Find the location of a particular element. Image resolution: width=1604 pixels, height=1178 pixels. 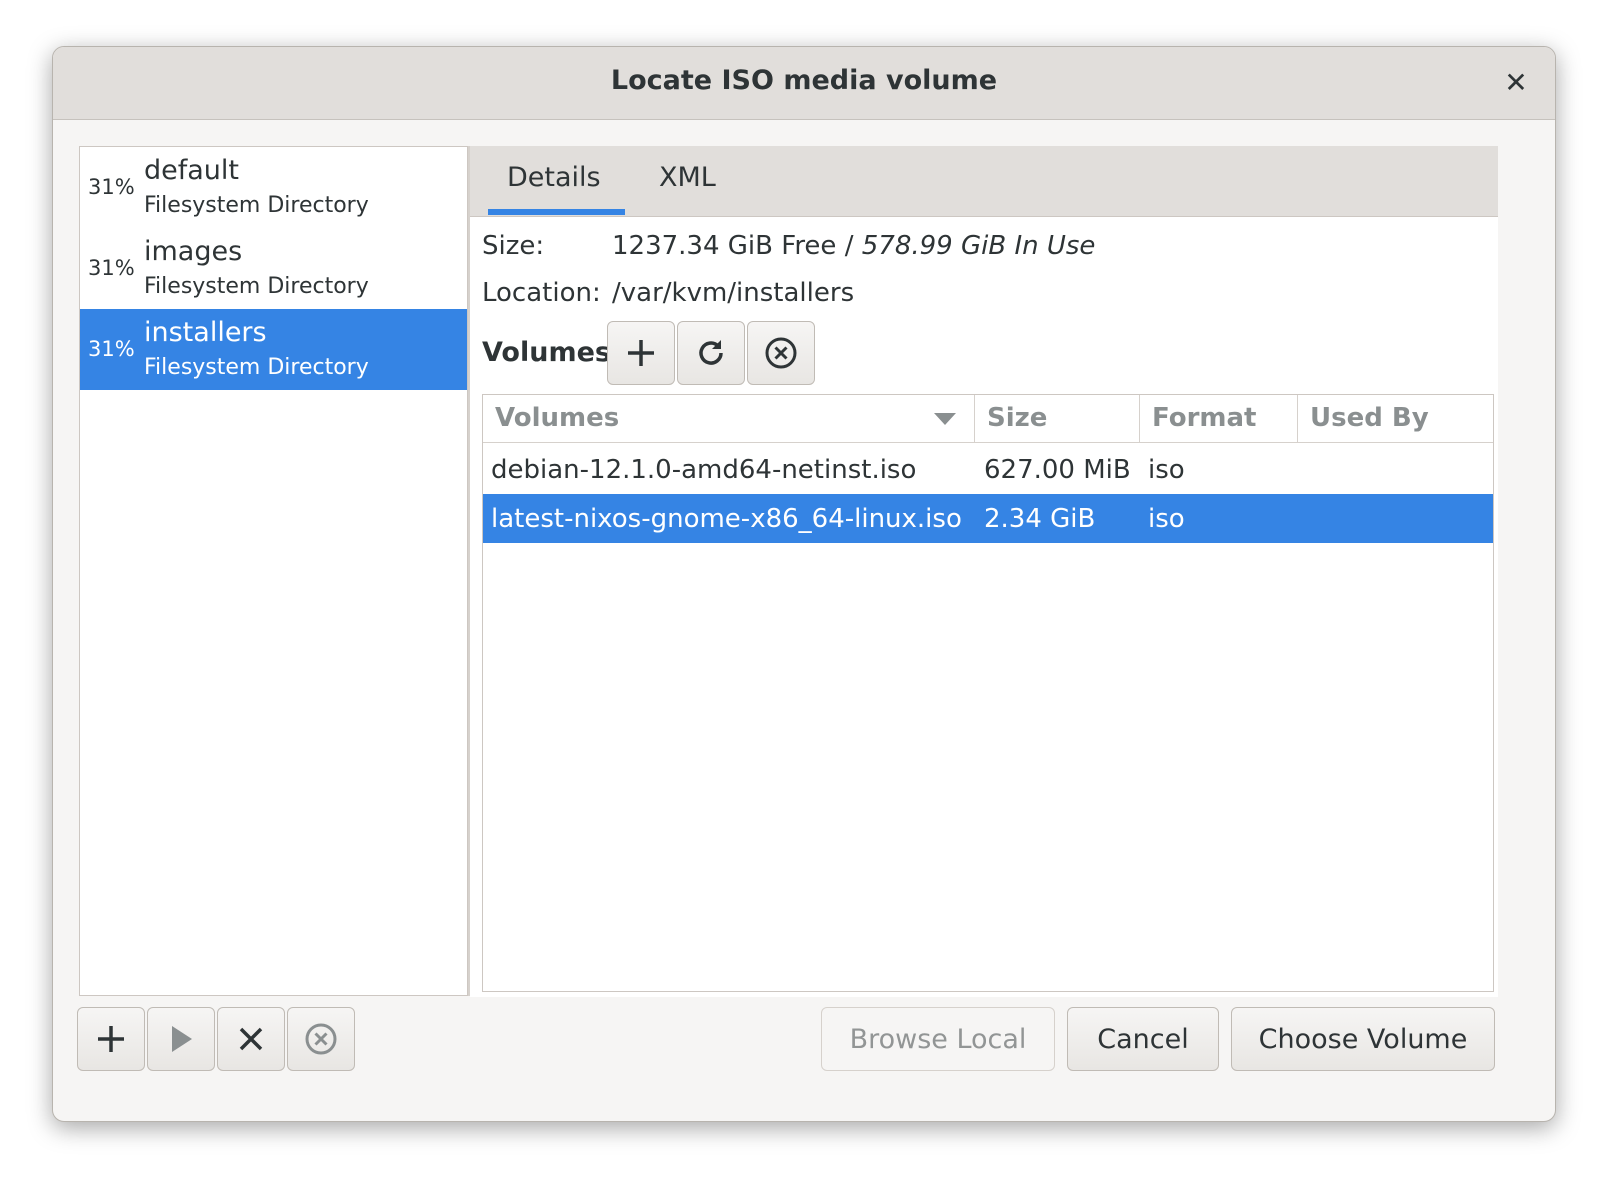

size-label: Size: is located at coordinates (513, 246).